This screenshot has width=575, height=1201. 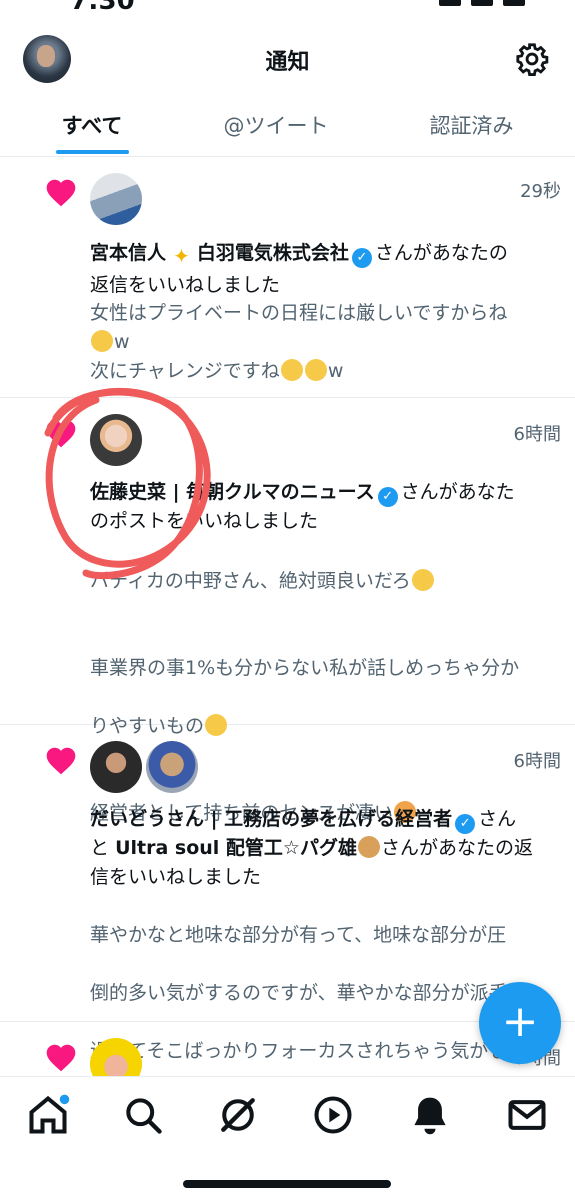 I want to click on notification-text: 宮本信人 ✦ 白羽電気株式会社 ✓ さんがあなたの 返信をいいねしました, so click(x=299, y=269).